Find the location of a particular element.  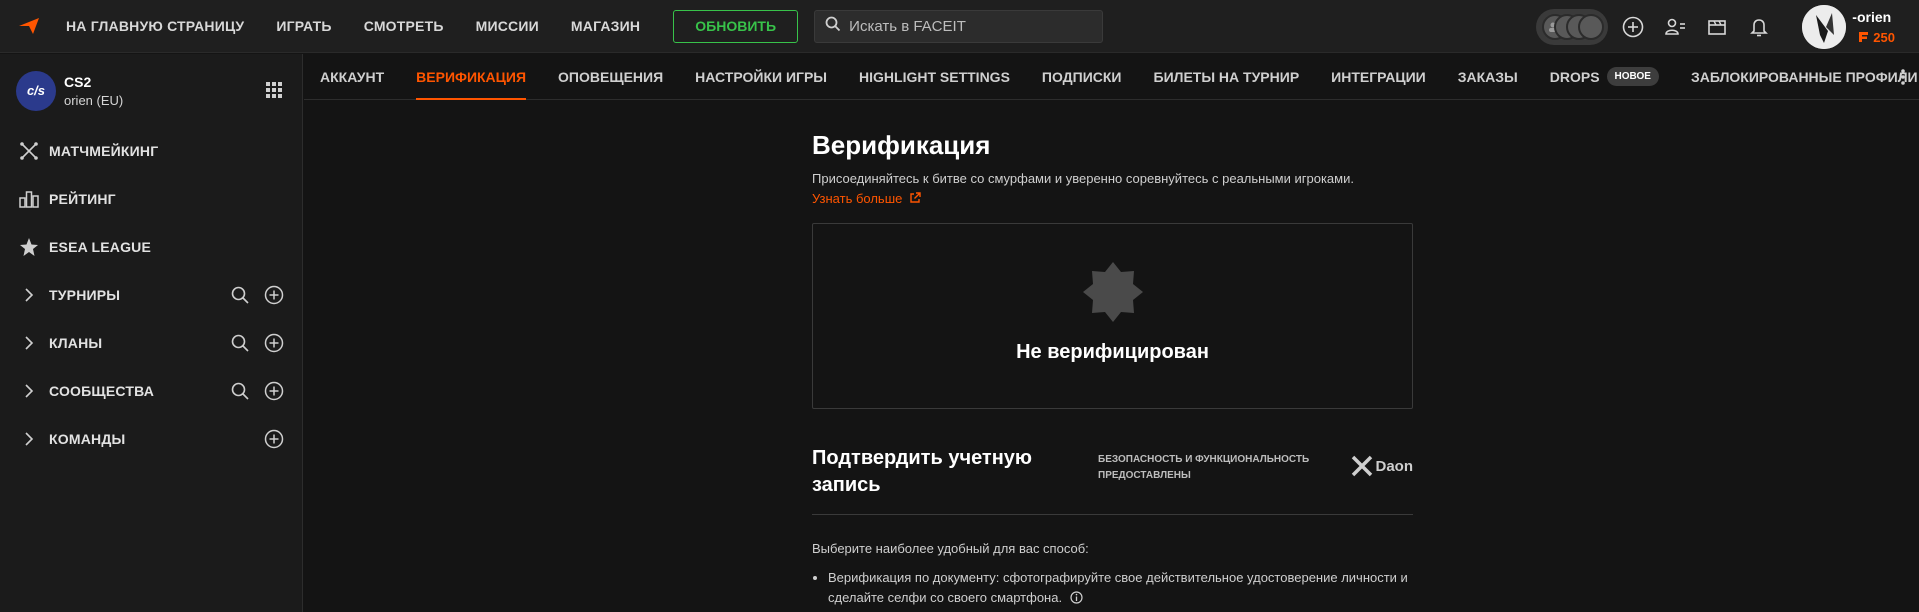

points-balance: 250 is located at coordinates (1876, 37).